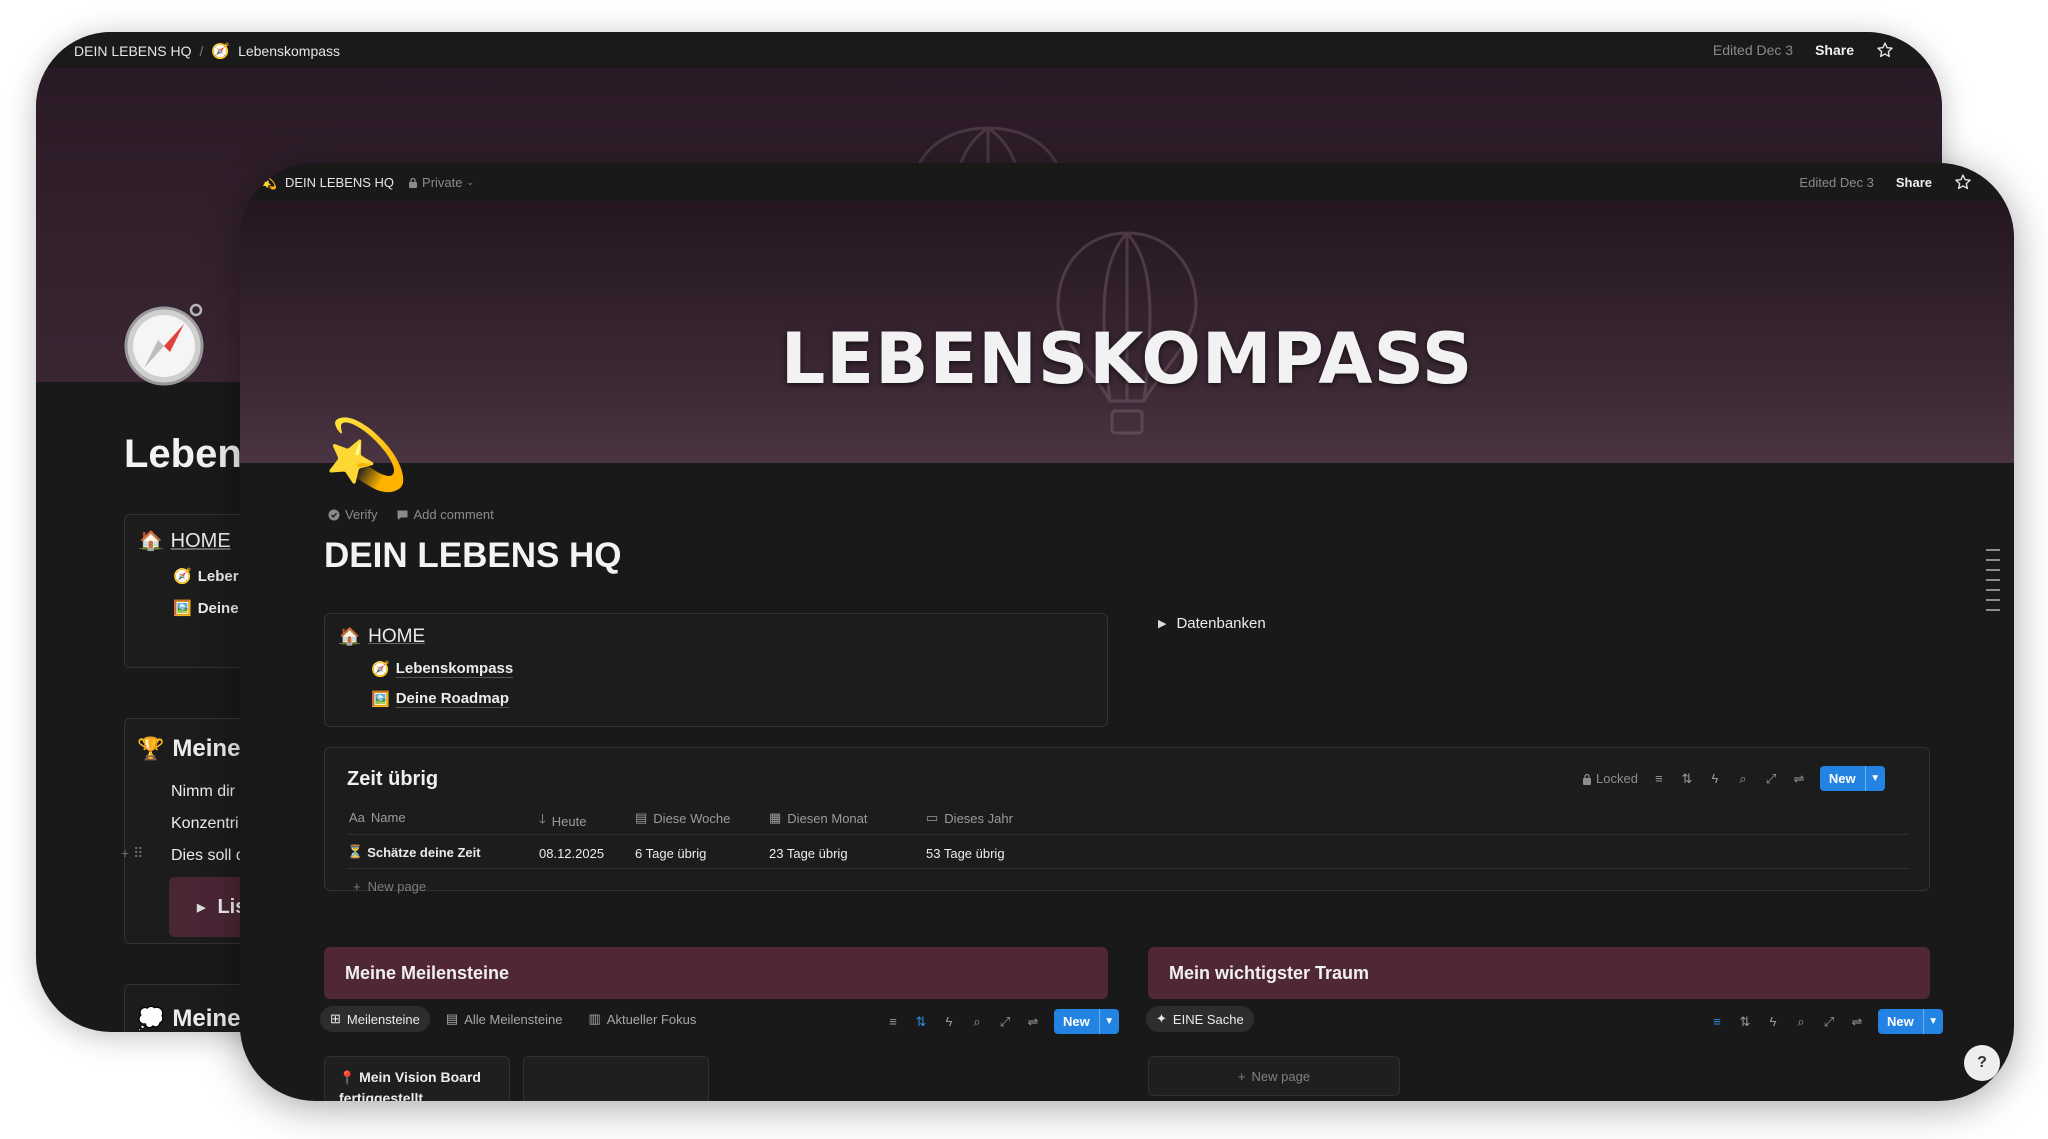 The height and width of the screenshot is (1139, 2048). I want to click on sparkle-icon: ✦, so click(1161, 1018).